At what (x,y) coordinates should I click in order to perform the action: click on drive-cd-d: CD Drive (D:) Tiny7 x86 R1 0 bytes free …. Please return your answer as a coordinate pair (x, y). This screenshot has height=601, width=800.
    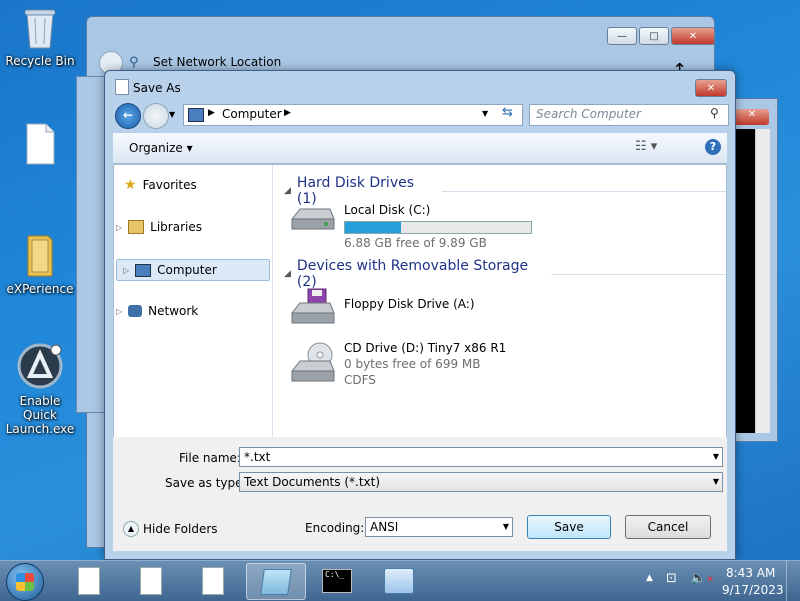
    Looking at the image, I should click on (398, 364).